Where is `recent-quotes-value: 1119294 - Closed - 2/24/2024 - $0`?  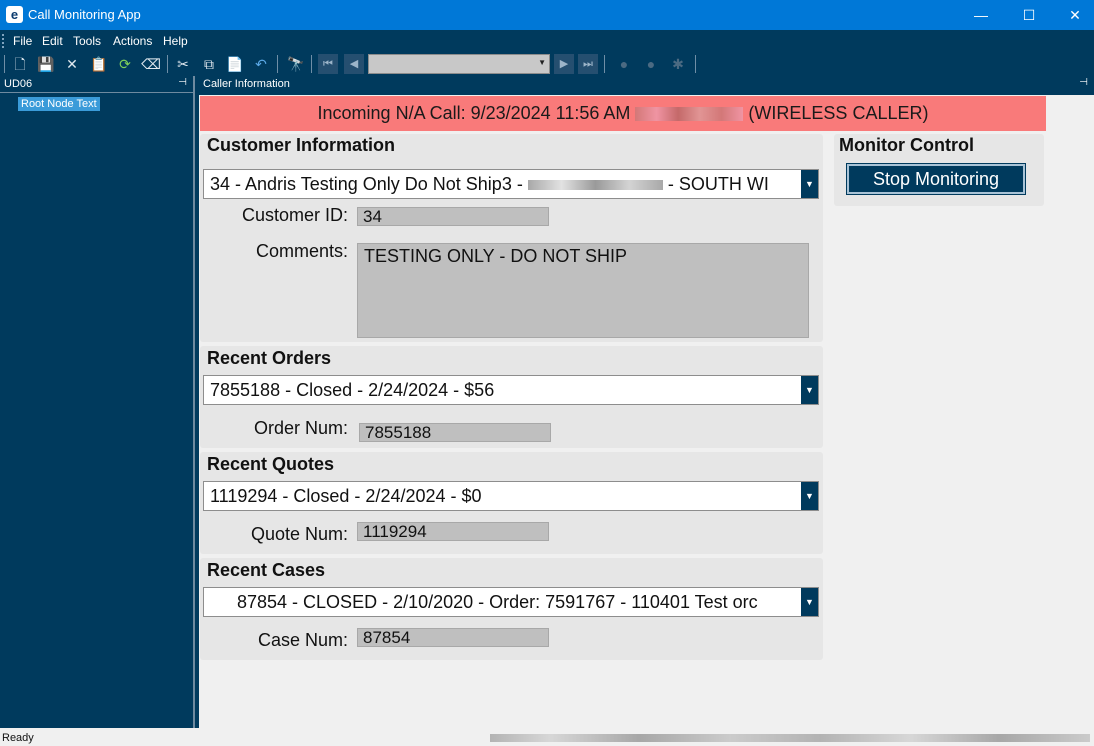 recent-quotes-value: 1119294 - Closed - 2/24/2024 - $0 is located at coordinates (346, 496).